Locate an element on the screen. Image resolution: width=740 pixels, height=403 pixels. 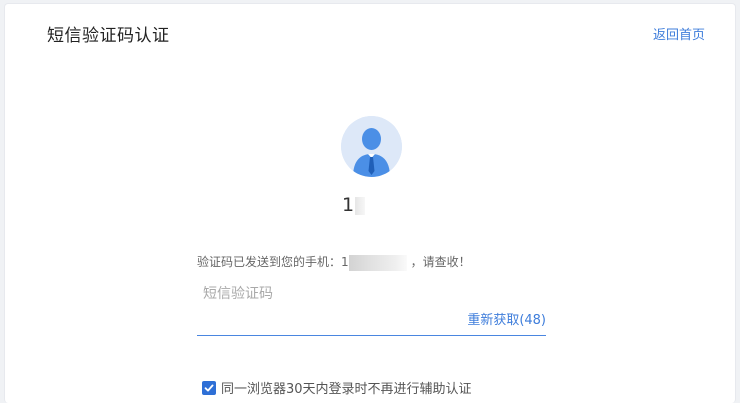
user-phone-number: 1 is located at coordinates (354, 205).